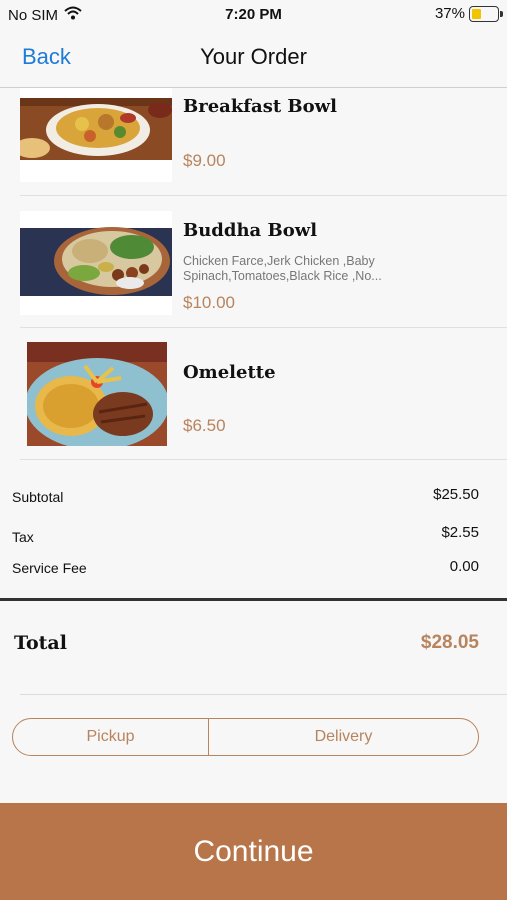  Describe the element at coordinates (449, 642) in the screenshot. I see `total-value: $28.05` at that location.